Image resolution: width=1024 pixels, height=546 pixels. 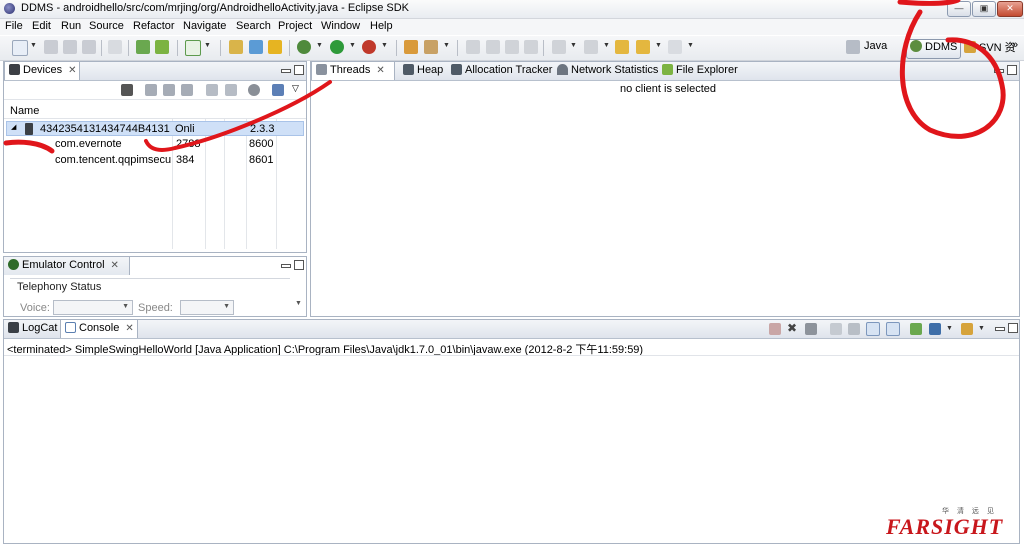 What do you see at coordinates (298, 303) in the screenshot?
I see `scroll-down-icon: ▼` at bounding box center [298, 303].